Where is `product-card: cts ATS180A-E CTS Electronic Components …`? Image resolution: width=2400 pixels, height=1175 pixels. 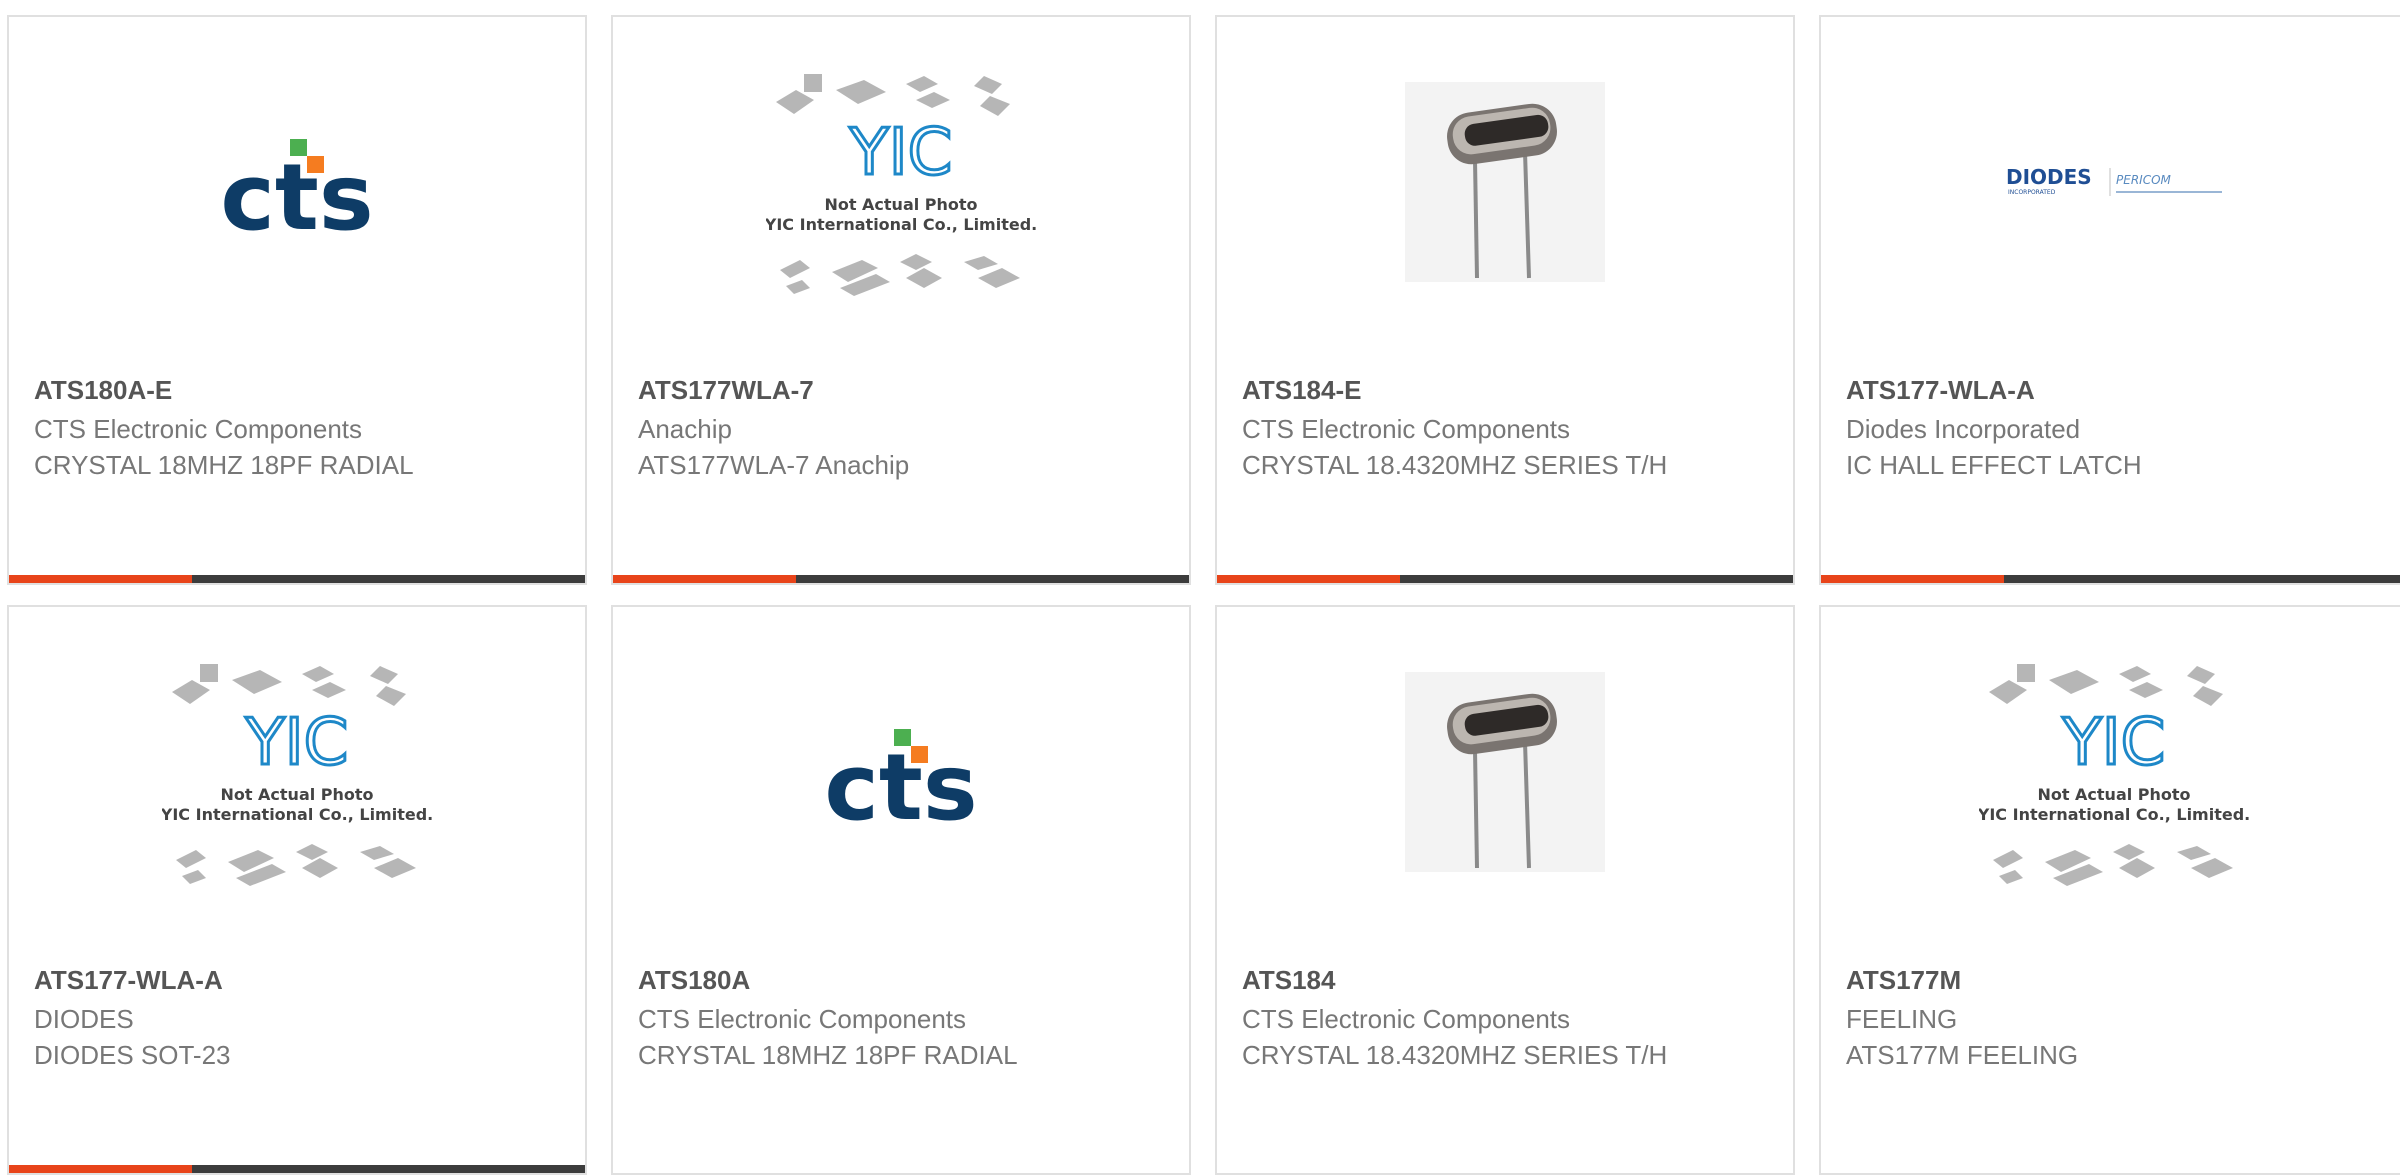
product-card: cts ATS180A-E CTS Electronic Components … is located at coordinates (297, 300).